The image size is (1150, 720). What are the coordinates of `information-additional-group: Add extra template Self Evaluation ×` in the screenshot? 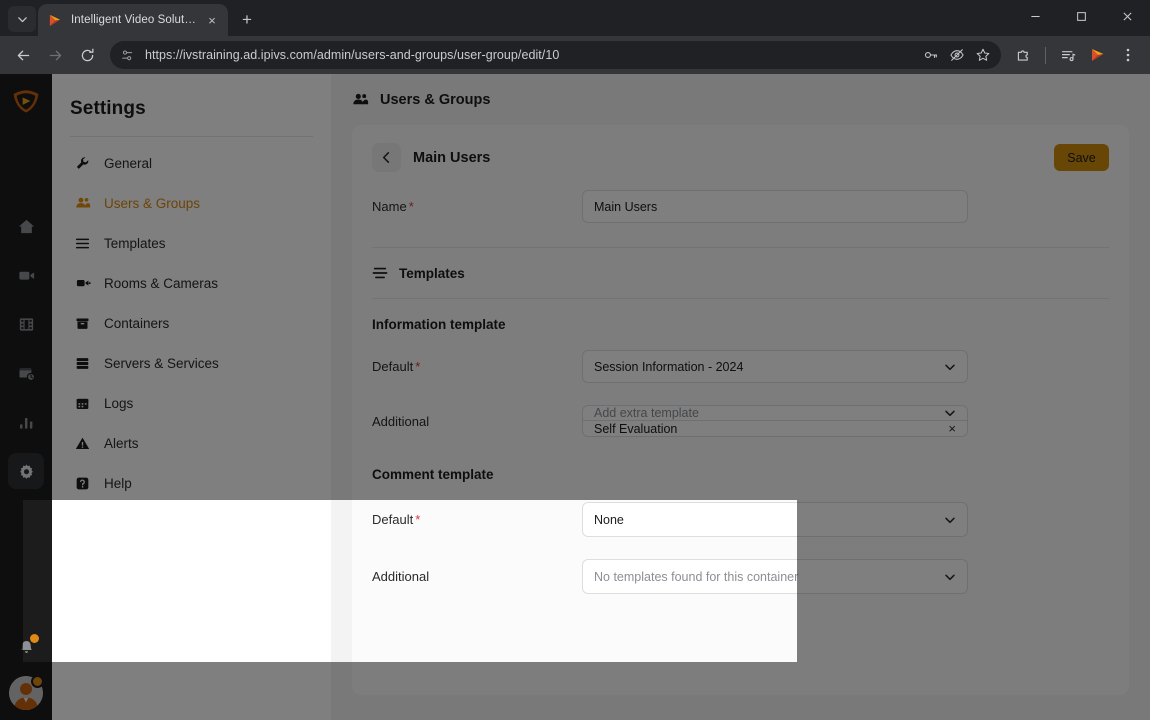 It's located at (775, 421).